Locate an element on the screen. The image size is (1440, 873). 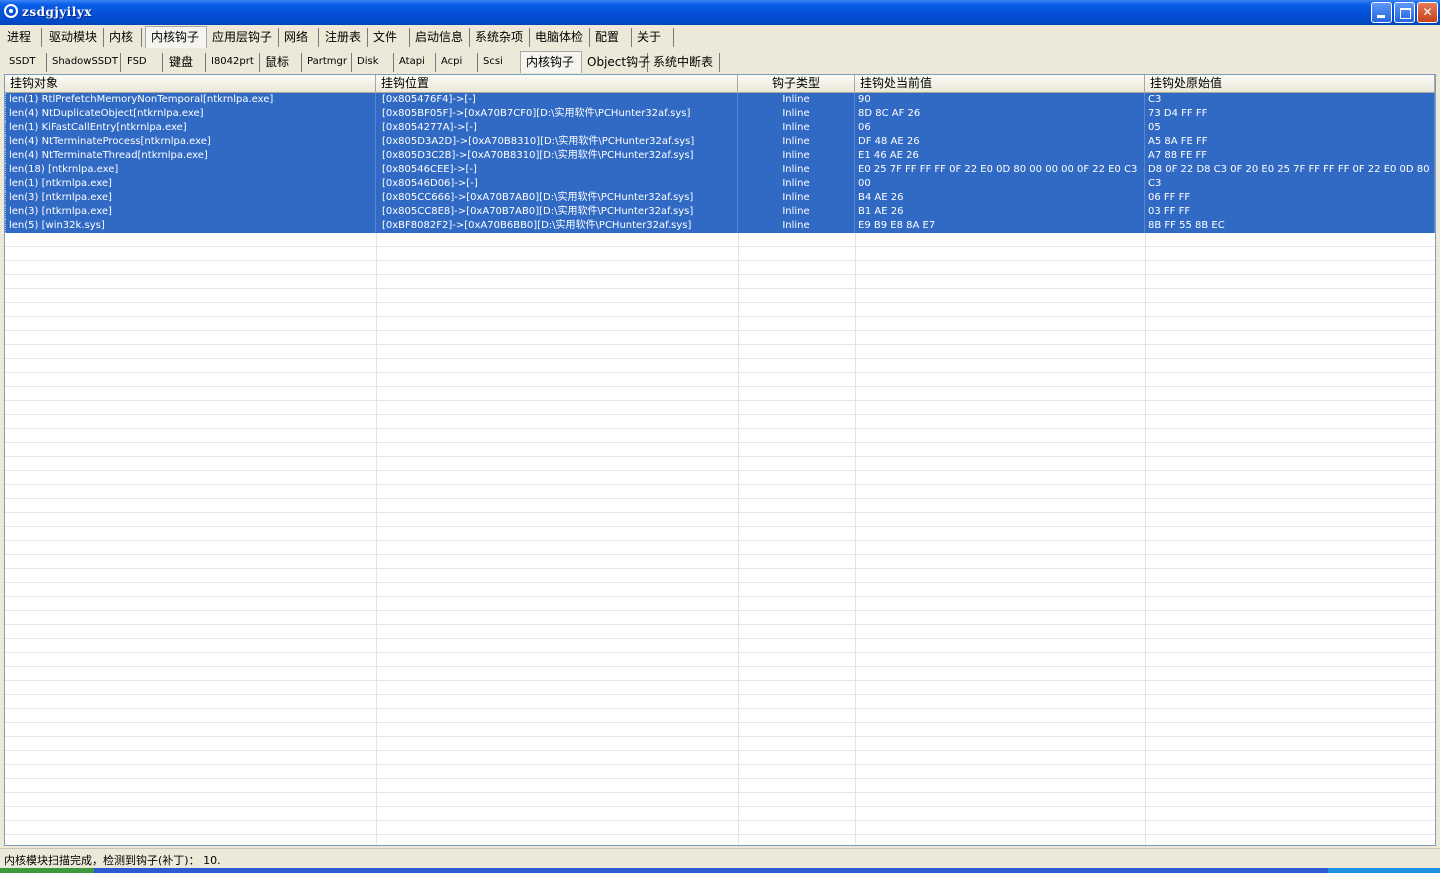
subtab-object-hooks: Object钩子 is located at coordinates (616, 62).